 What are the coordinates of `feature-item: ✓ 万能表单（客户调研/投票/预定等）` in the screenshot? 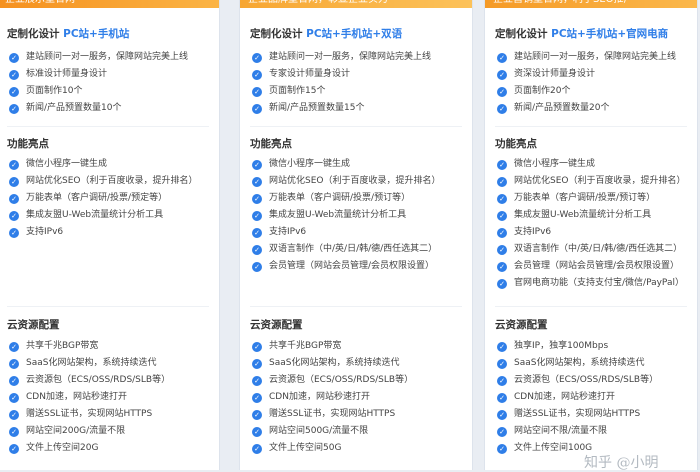 It's located at (114, 198).